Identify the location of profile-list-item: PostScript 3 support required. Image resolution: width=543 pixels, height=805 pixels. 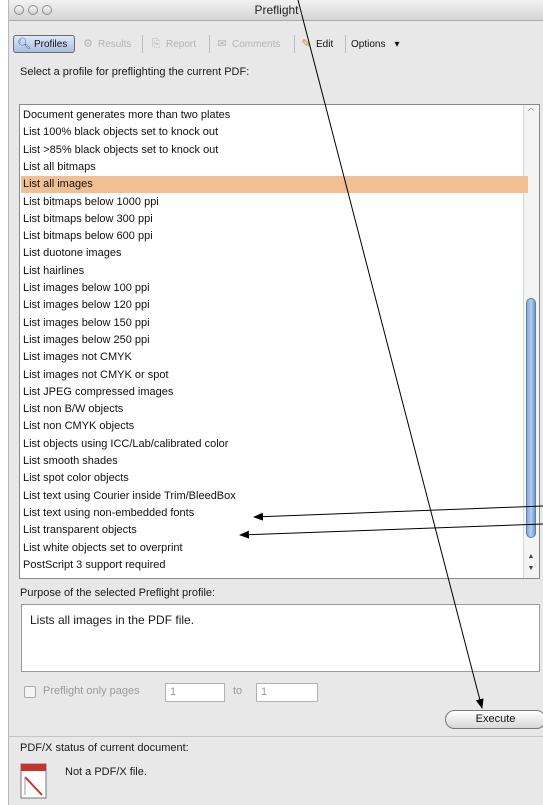
(274, 565).